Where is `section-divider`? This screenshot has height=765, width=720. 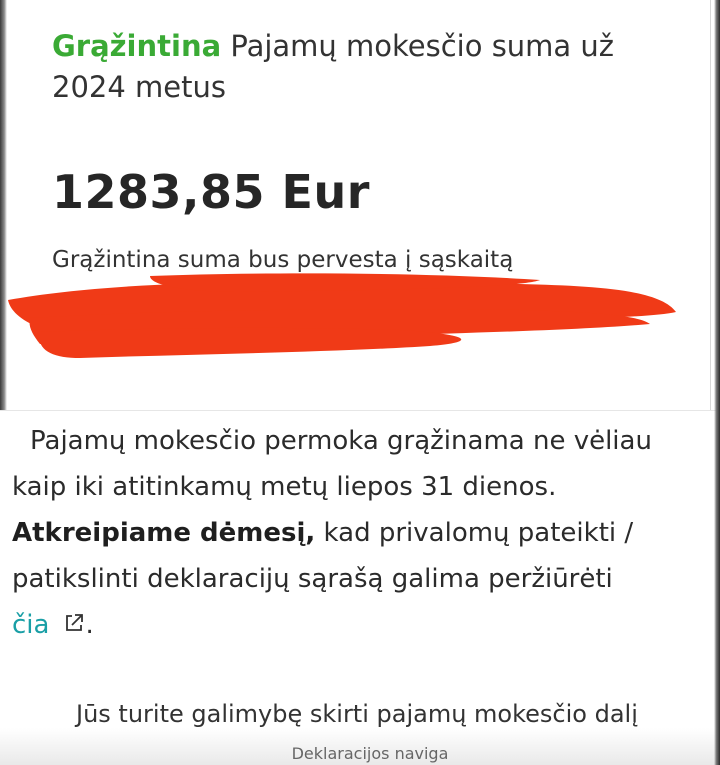
section-divider is located at coordinates (360, 410).